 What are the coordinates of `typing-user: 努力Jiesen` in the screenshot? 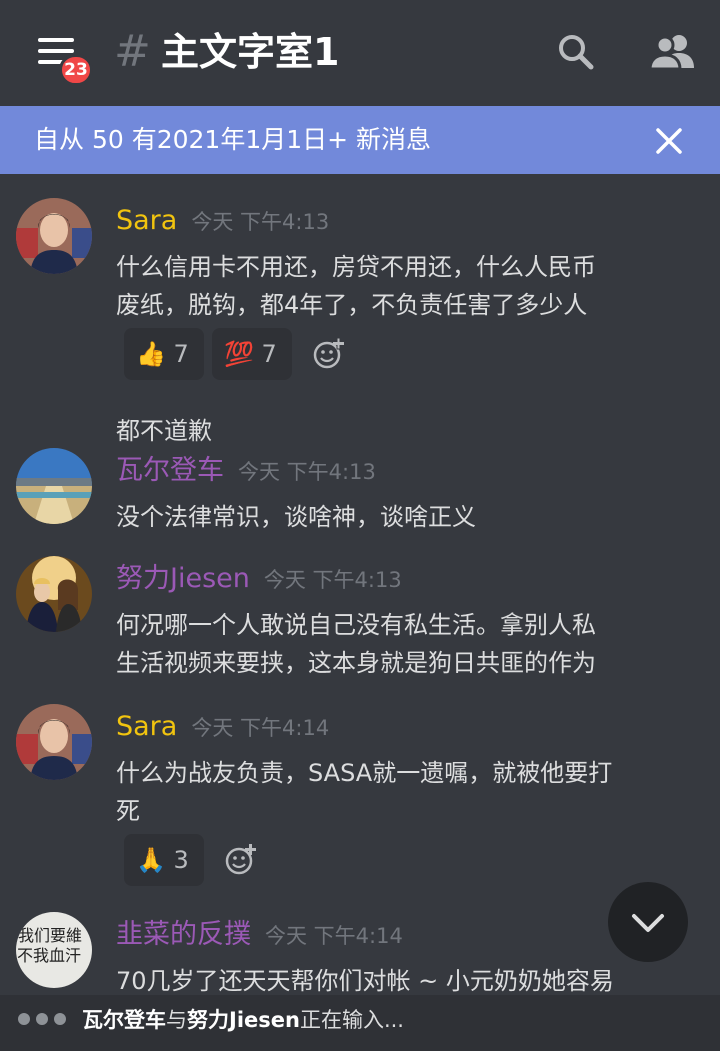 It's located at (243, 1020).